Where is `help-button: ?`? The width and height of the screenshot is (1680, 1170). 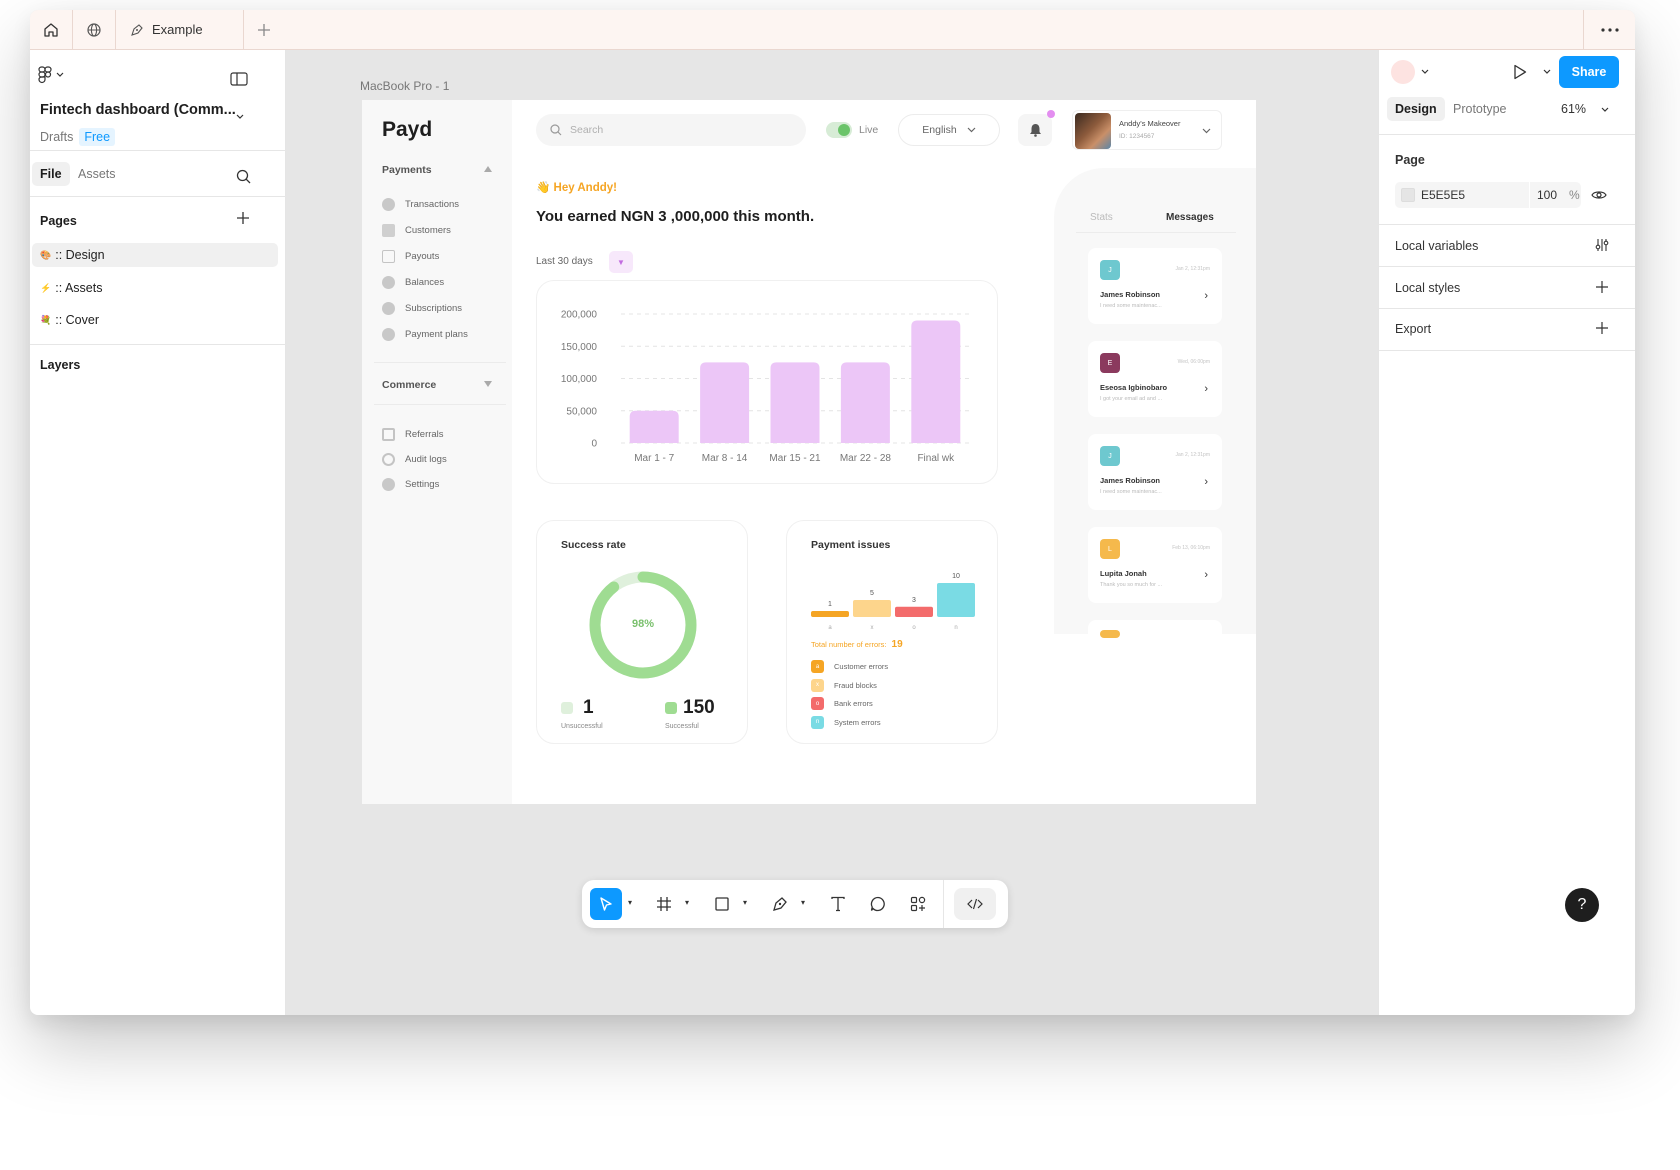
help-button: ? is located at coordinates (1582, 905).